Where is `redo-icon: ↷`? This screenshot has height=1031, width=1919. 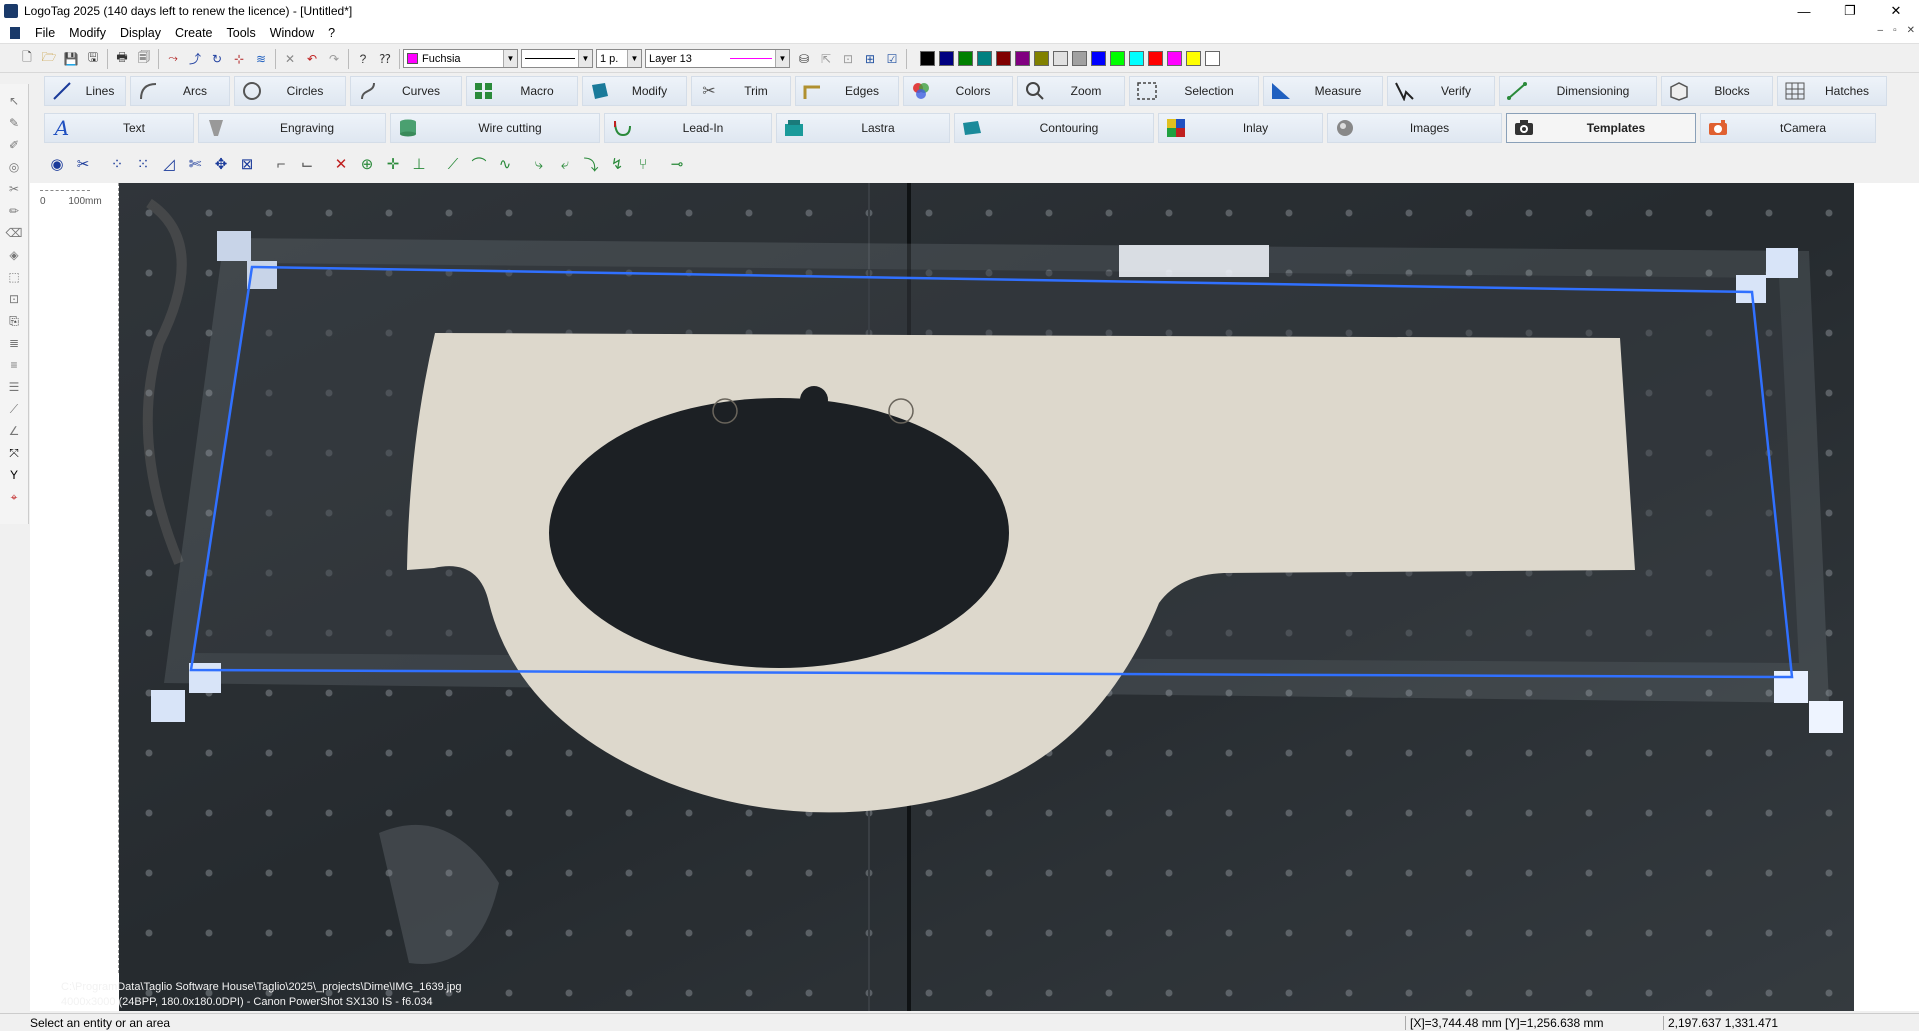 redo-icon: ↷ is located at coordinates (334, 59).